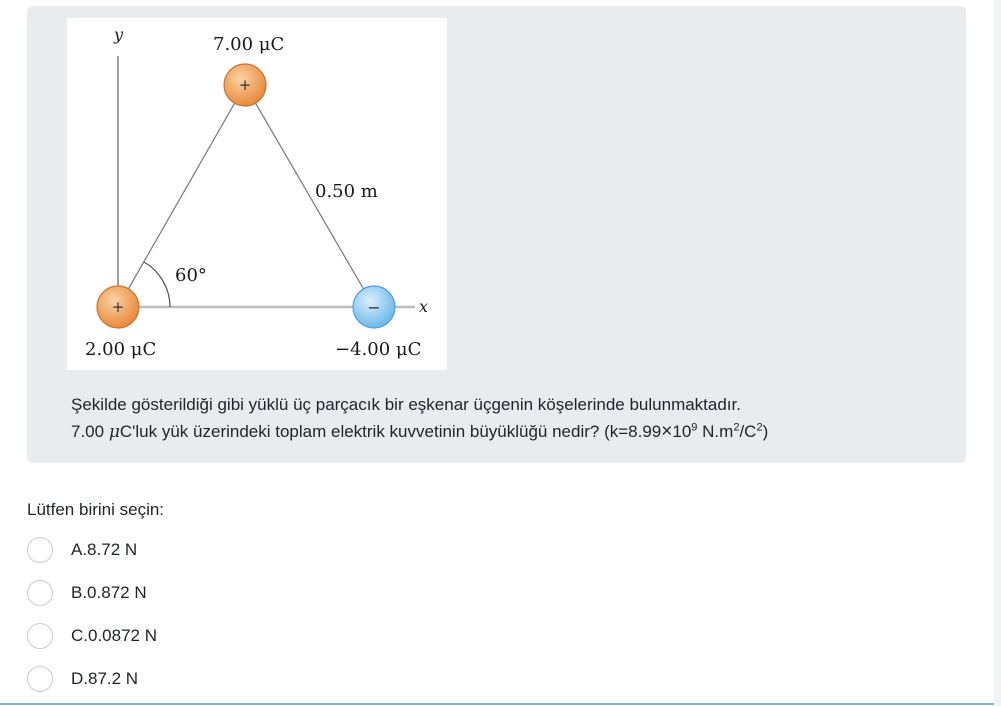  I want to click on option-a: A.8.72 N, so click(92, 549).